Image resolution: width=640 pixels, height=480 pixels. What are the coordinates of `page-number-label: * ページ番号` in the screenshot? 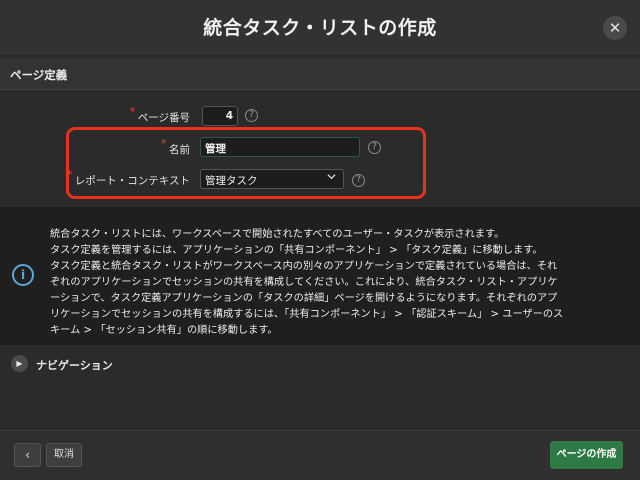 It's located at (159, 114).